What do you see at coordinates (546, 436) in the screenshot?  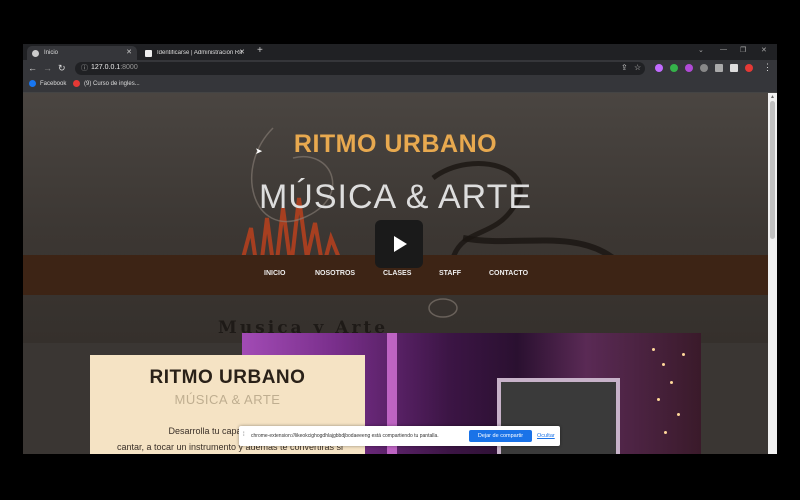 I see `hide-share-bar-link: Ocultar` at bounding box center [546, 436].